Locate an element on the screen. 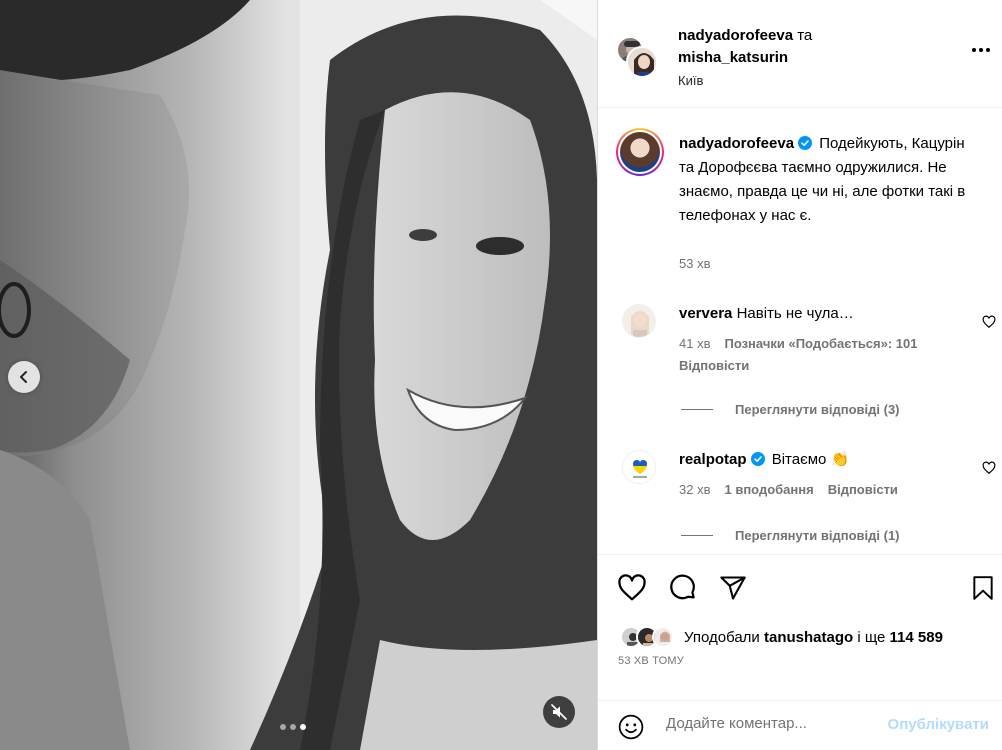 The width and height of the screenshot is (1002, 750). carousel-prev-button is located at coordinates (24, 377).